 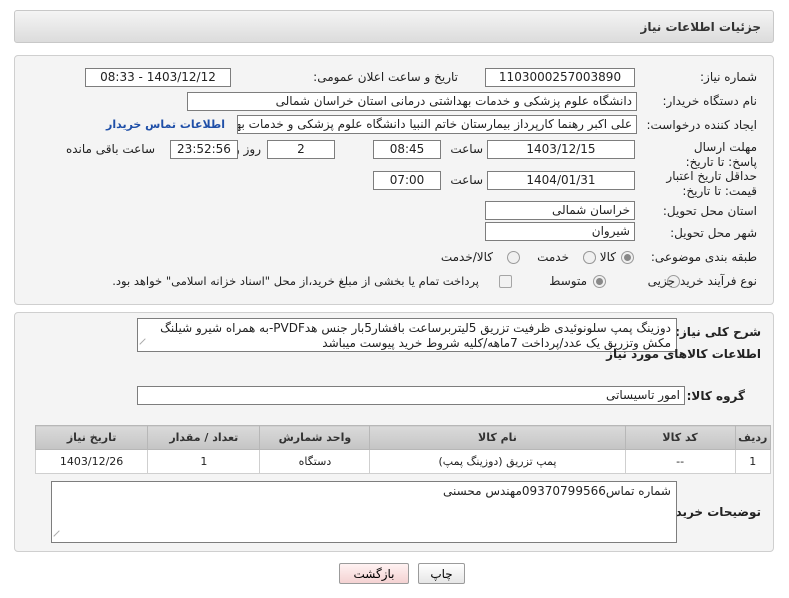 What do you see at coordinates (466, 180) in the screenshot?
I see `validity-time-label: ساعت` at bounding box center [466, 180].